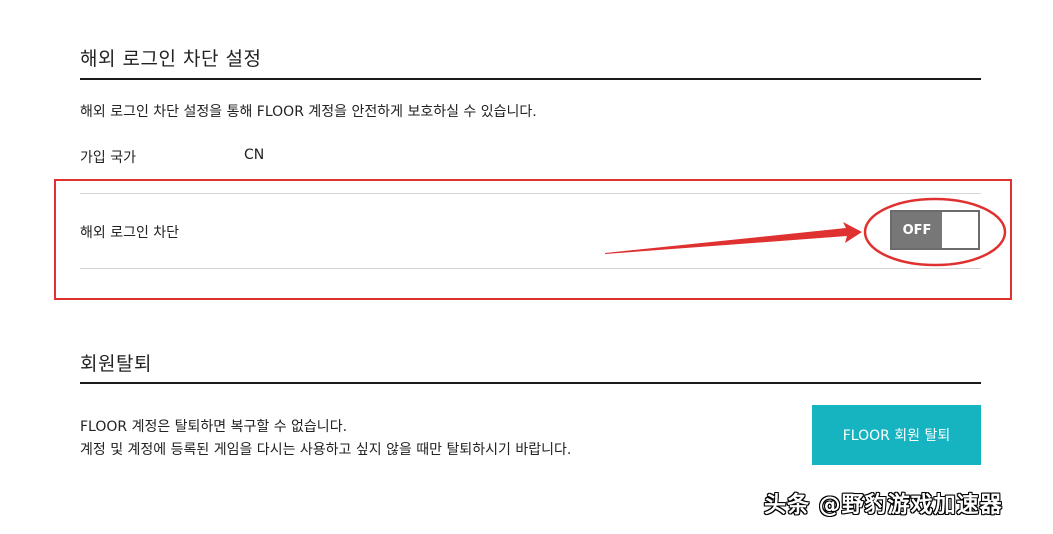 This screenshot has width=1053, height=534. What do you see at coordinates (130, 233) in the screenshot?
I see `overseas-block-label: 해외 로그인 차단` at bounding box center [130, 233].